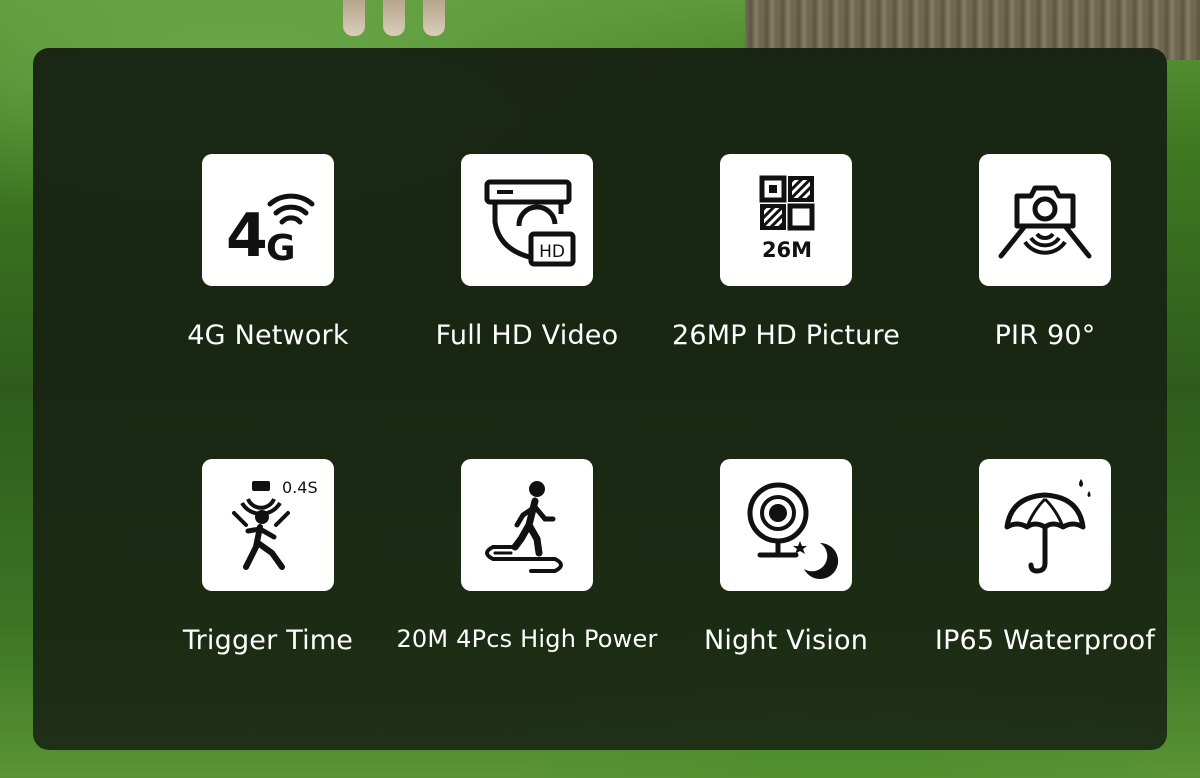 This screenshot has height=778, width=1200. I want to click on trigger-time-text: 0.4S, so click(300, 487).